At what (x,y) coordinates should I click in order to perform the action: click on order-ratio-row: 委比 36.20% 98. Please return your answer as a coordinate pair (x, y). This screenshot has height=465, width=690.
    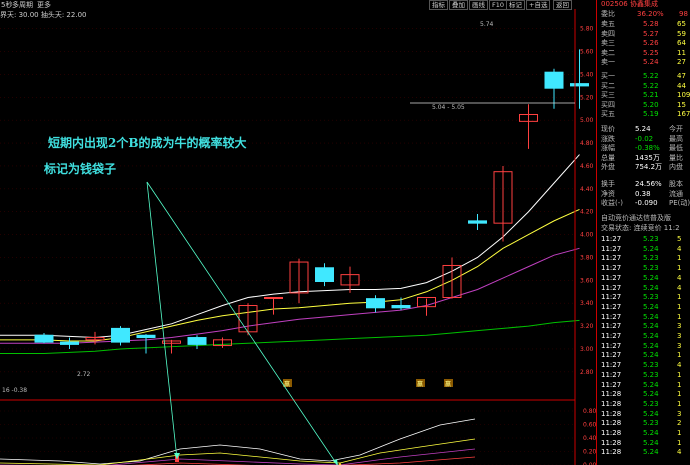
    Looking at the image, I should click on (644, 14).